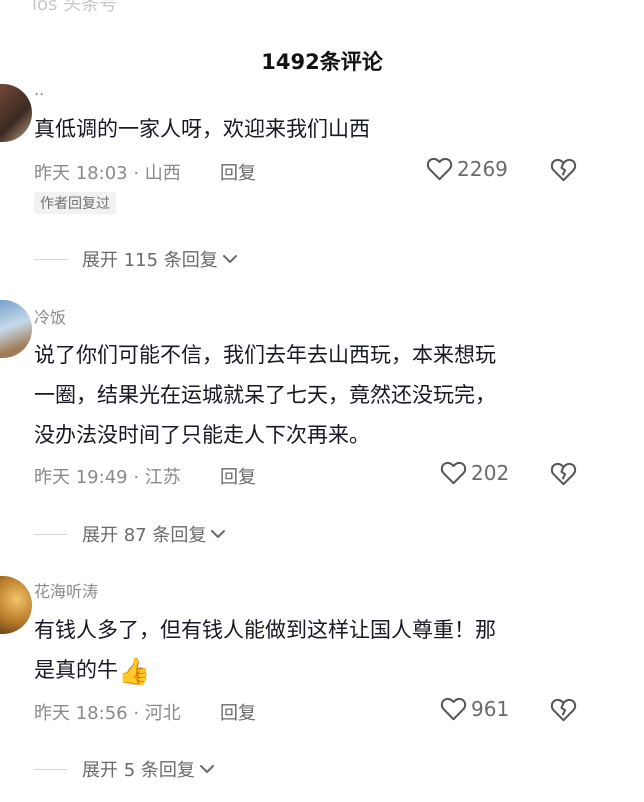 The image size is (644, 802). I want to click on expand-replies-label: 展开 5 条回复, so click(138, 770).